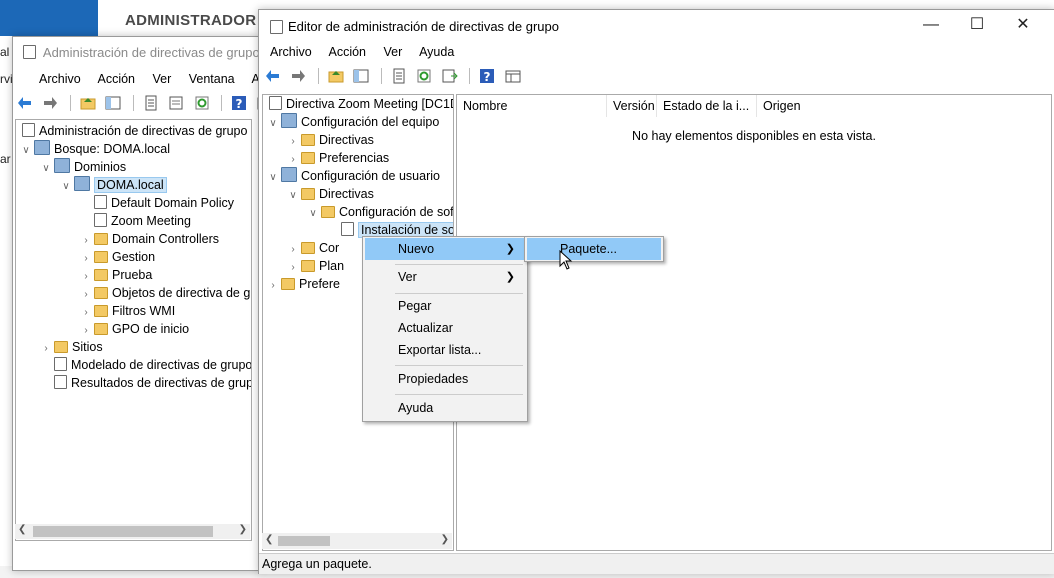 Image resolution: width=1054 pixels, height=578 pixels. What do you see at coordinates (303, 284) in the screenshot?
I see `tree-item-user-preferences: › Prefere` at bounding box center [303, 284].